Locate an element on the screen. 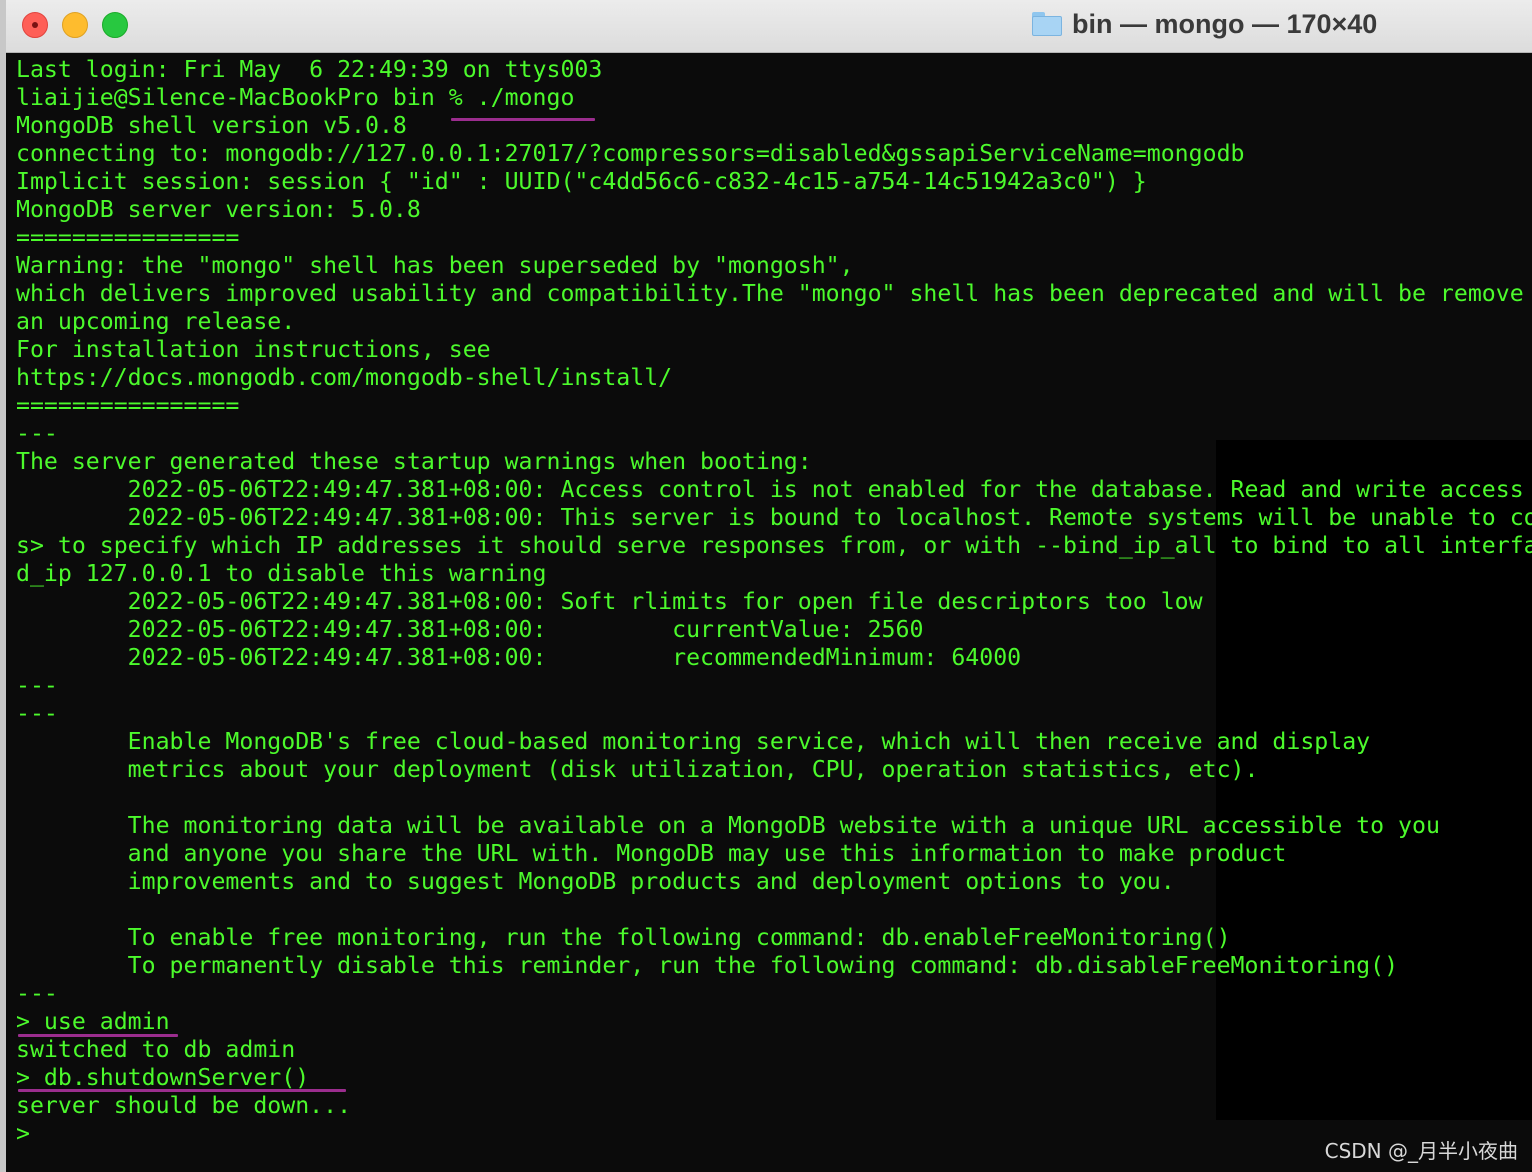 The width and height of the screenshot is (1532, 1172). window-title-area: bin — mongo — 170×40 is located at coordinates (1204, 24).